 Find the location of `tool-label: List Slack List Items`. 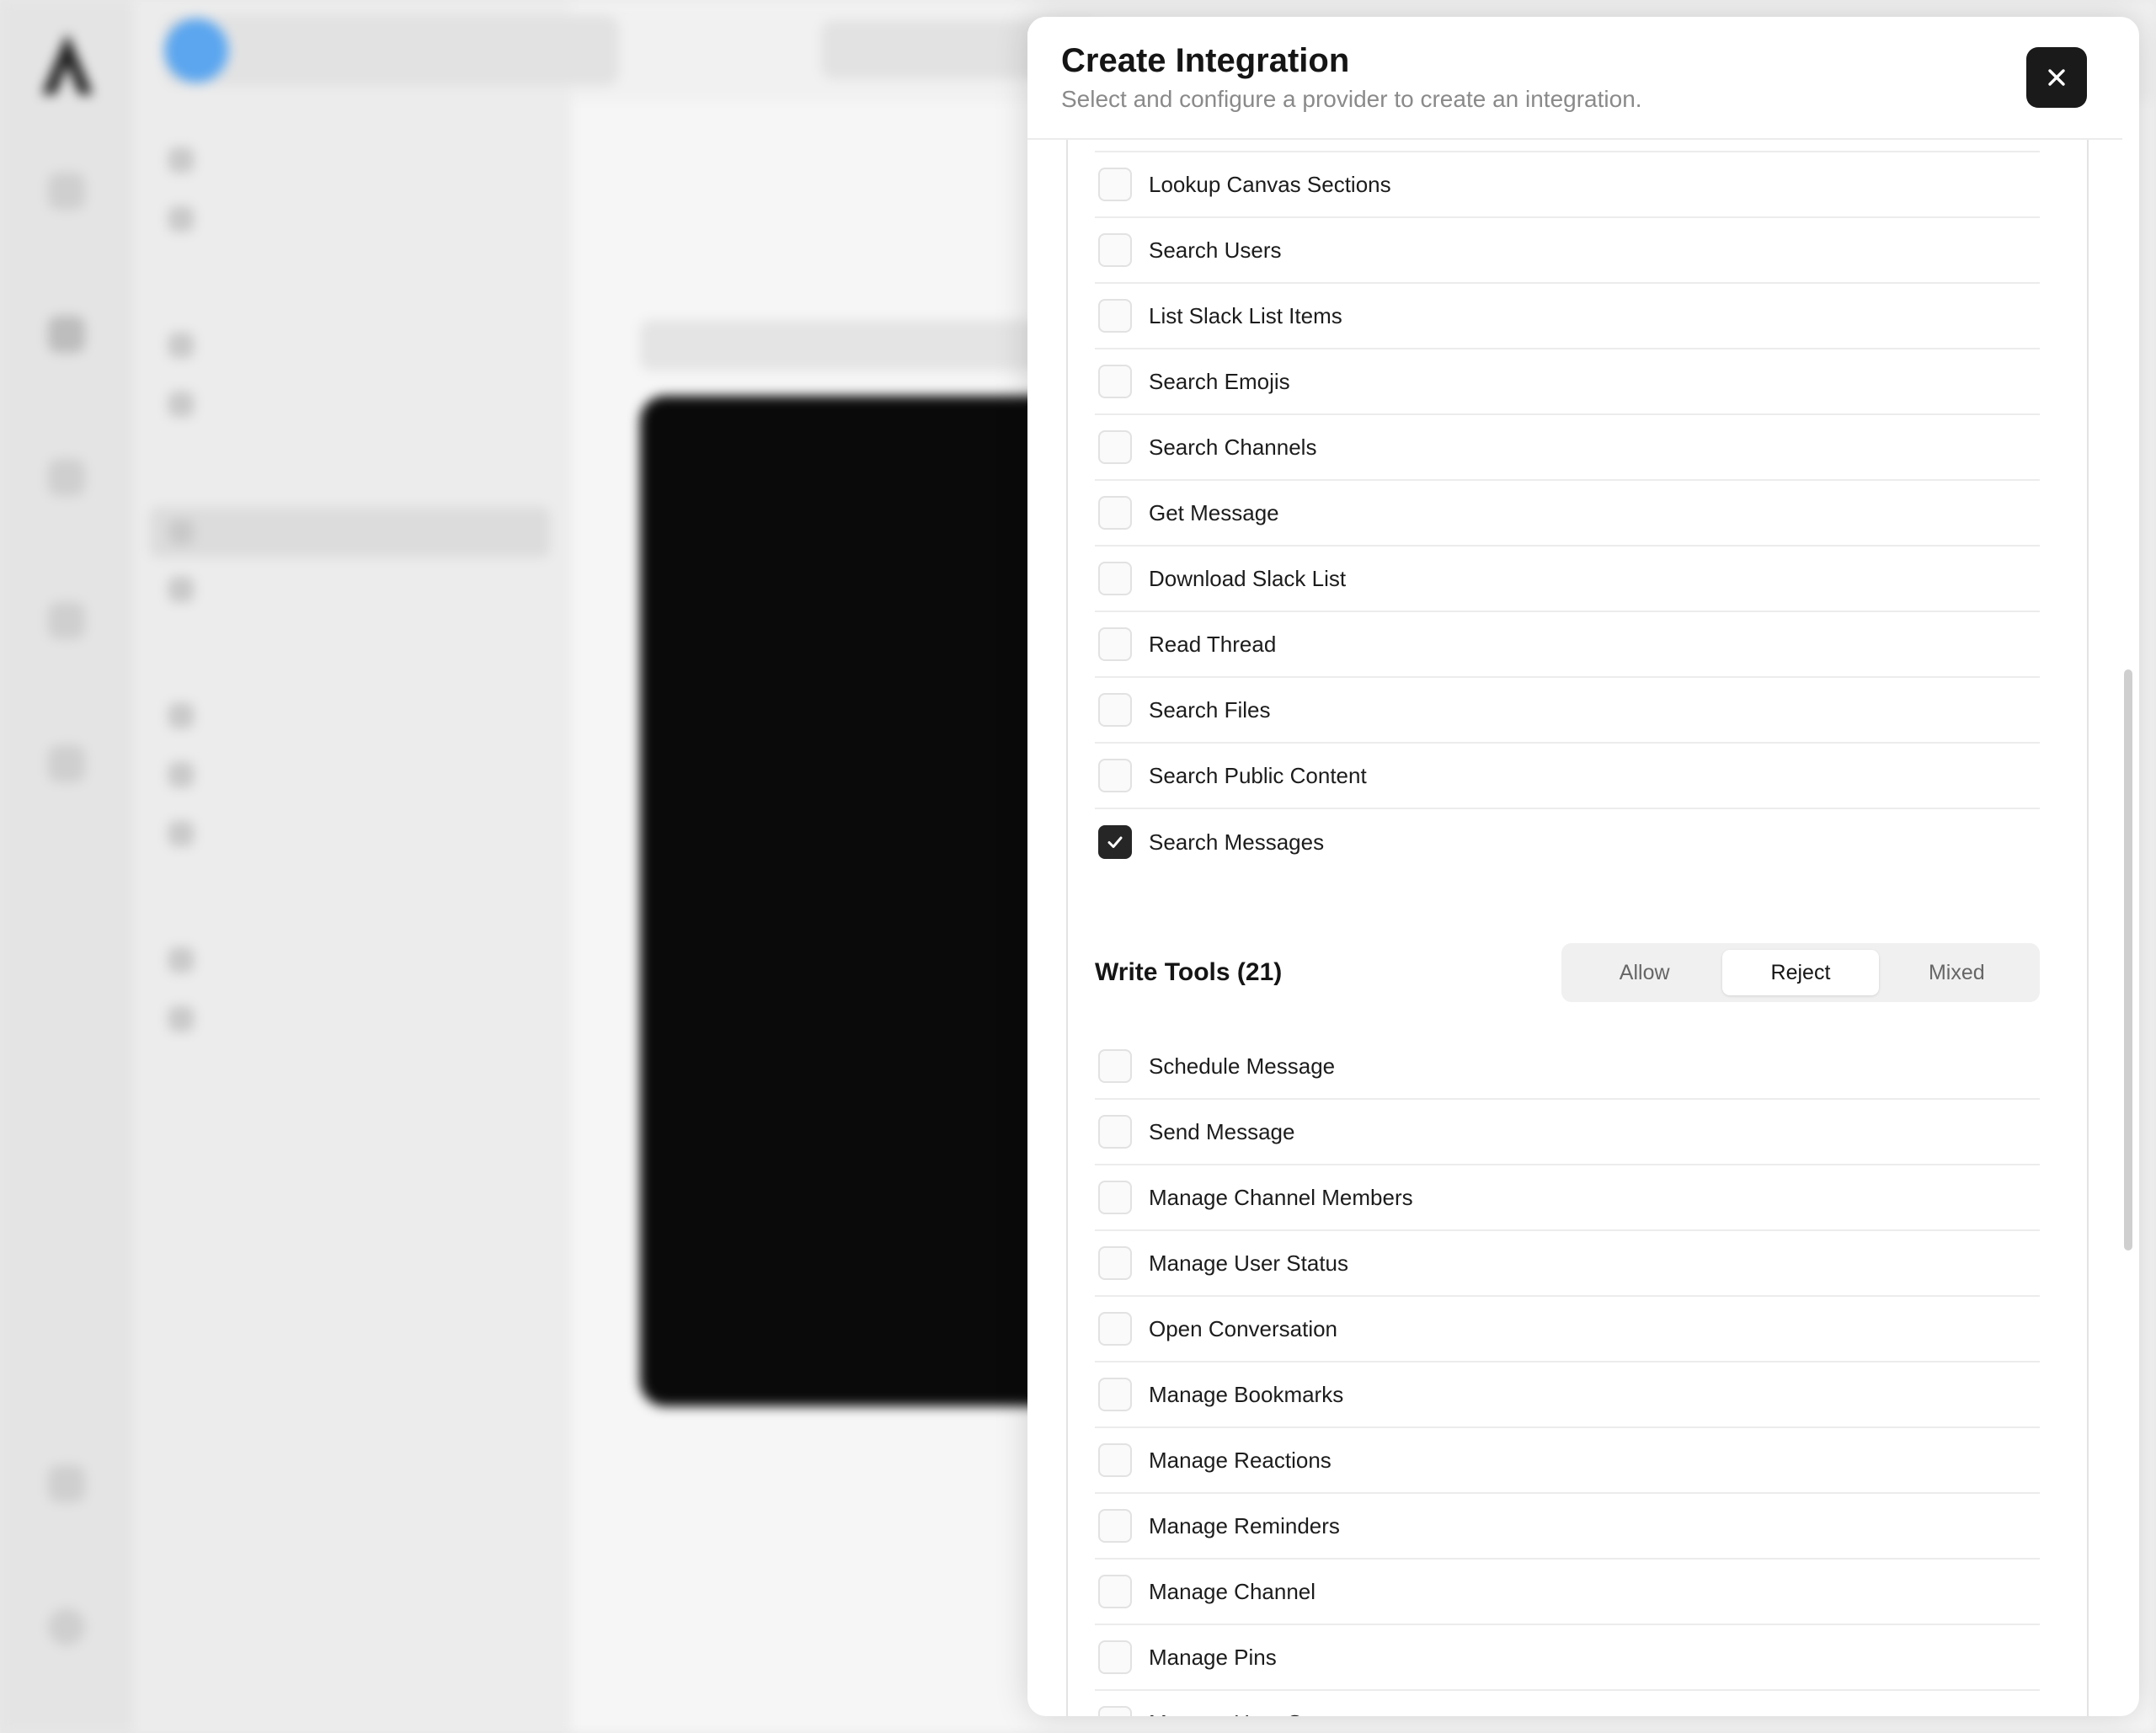

tool-label: List Slack List Items is located at coordinates (1245, 315).